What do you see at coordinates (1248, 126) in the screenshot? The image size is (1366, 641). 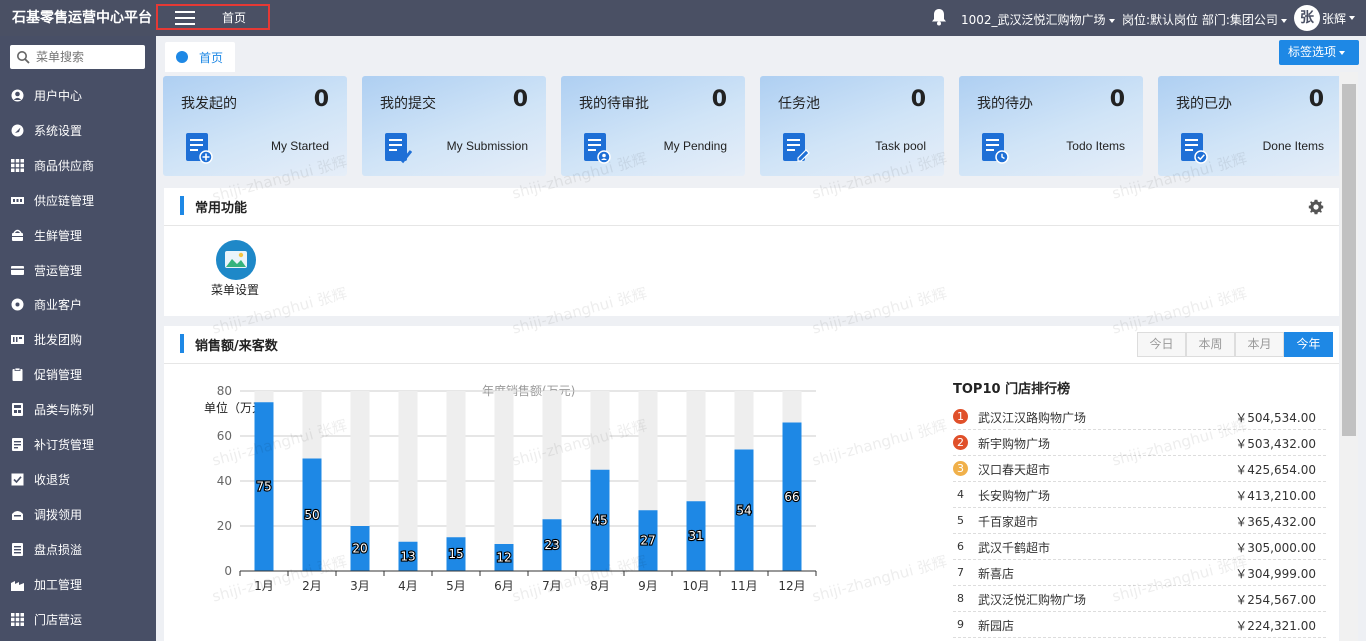 I see `workflow-card: 我的已办 0 Done Items` at bounding box center [1248, 126].